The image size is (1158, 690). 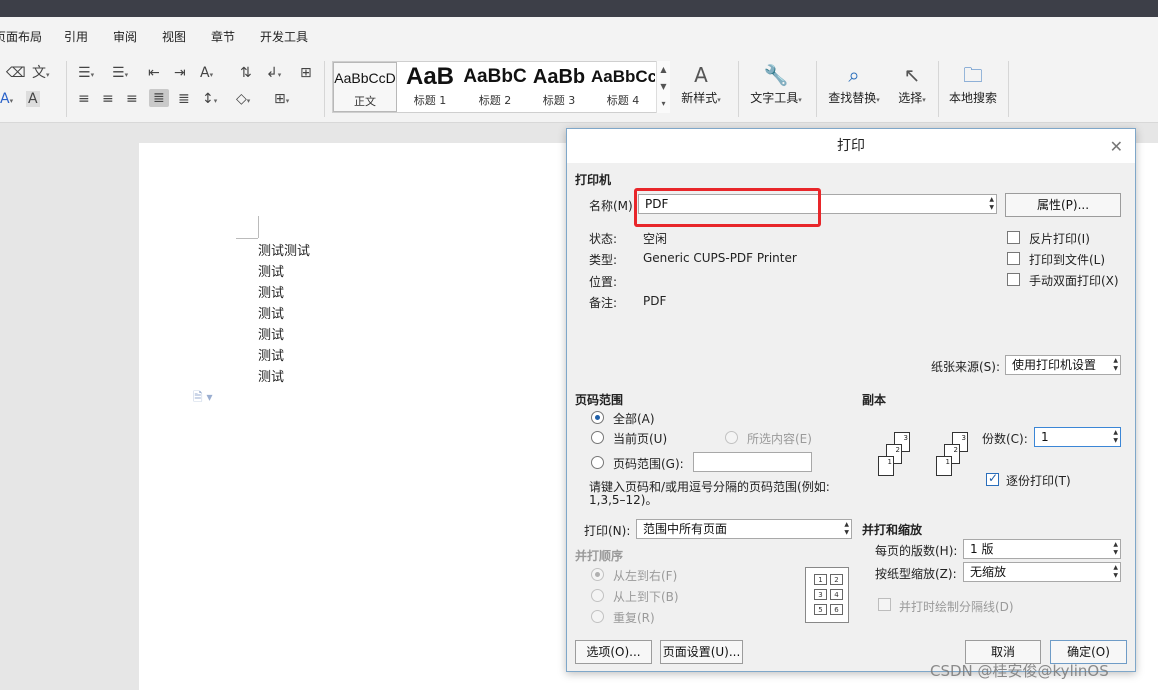 I want to click on cursor-icon: ↖, so click(x=912, y=75).